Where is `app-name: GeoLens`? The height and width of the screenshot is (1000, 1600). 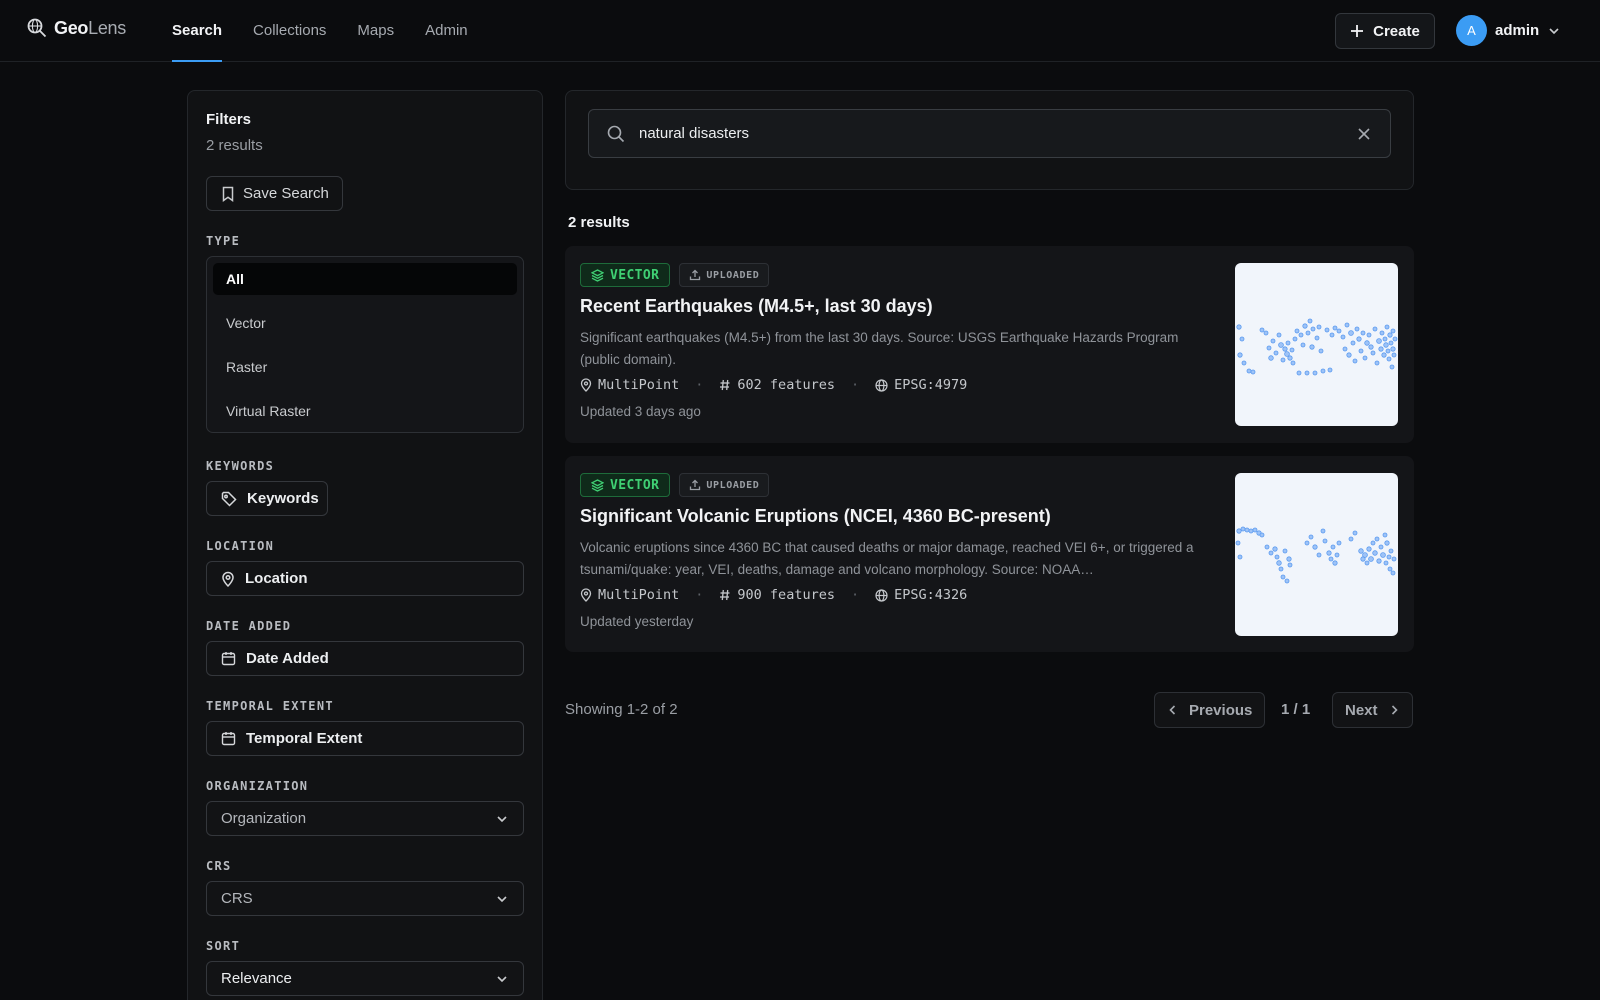
app-name: GeoLens is located at coordinates (90, 28).